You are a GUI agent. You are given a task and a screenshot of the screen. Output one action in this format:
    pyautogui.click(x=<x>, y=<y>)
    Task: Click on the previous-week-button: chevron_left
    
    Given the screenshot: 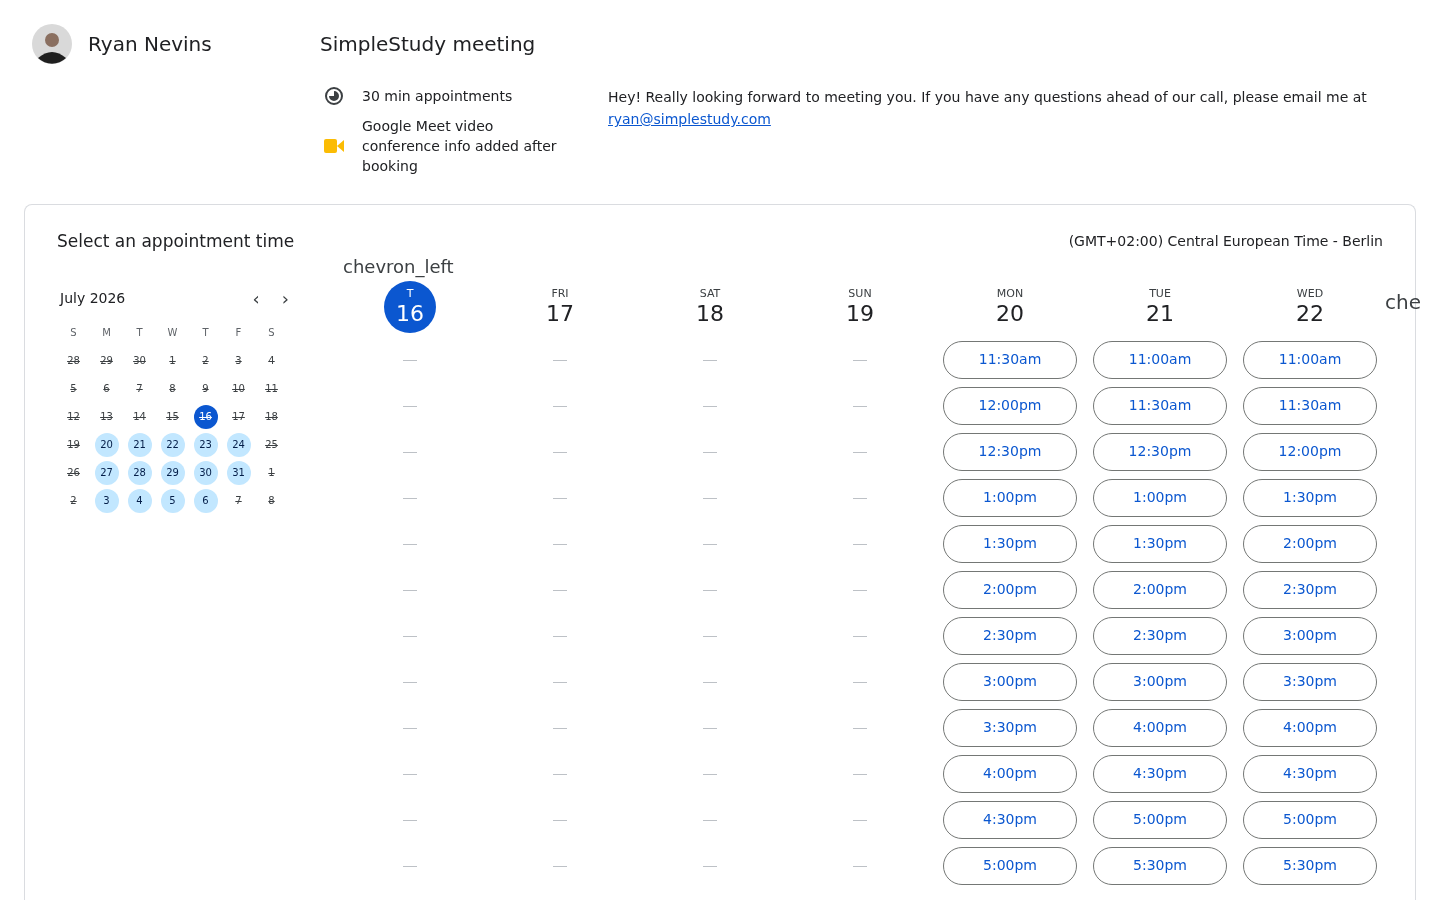 What is the action you would take?
    pyautogui.click(x=398, y=266)
    